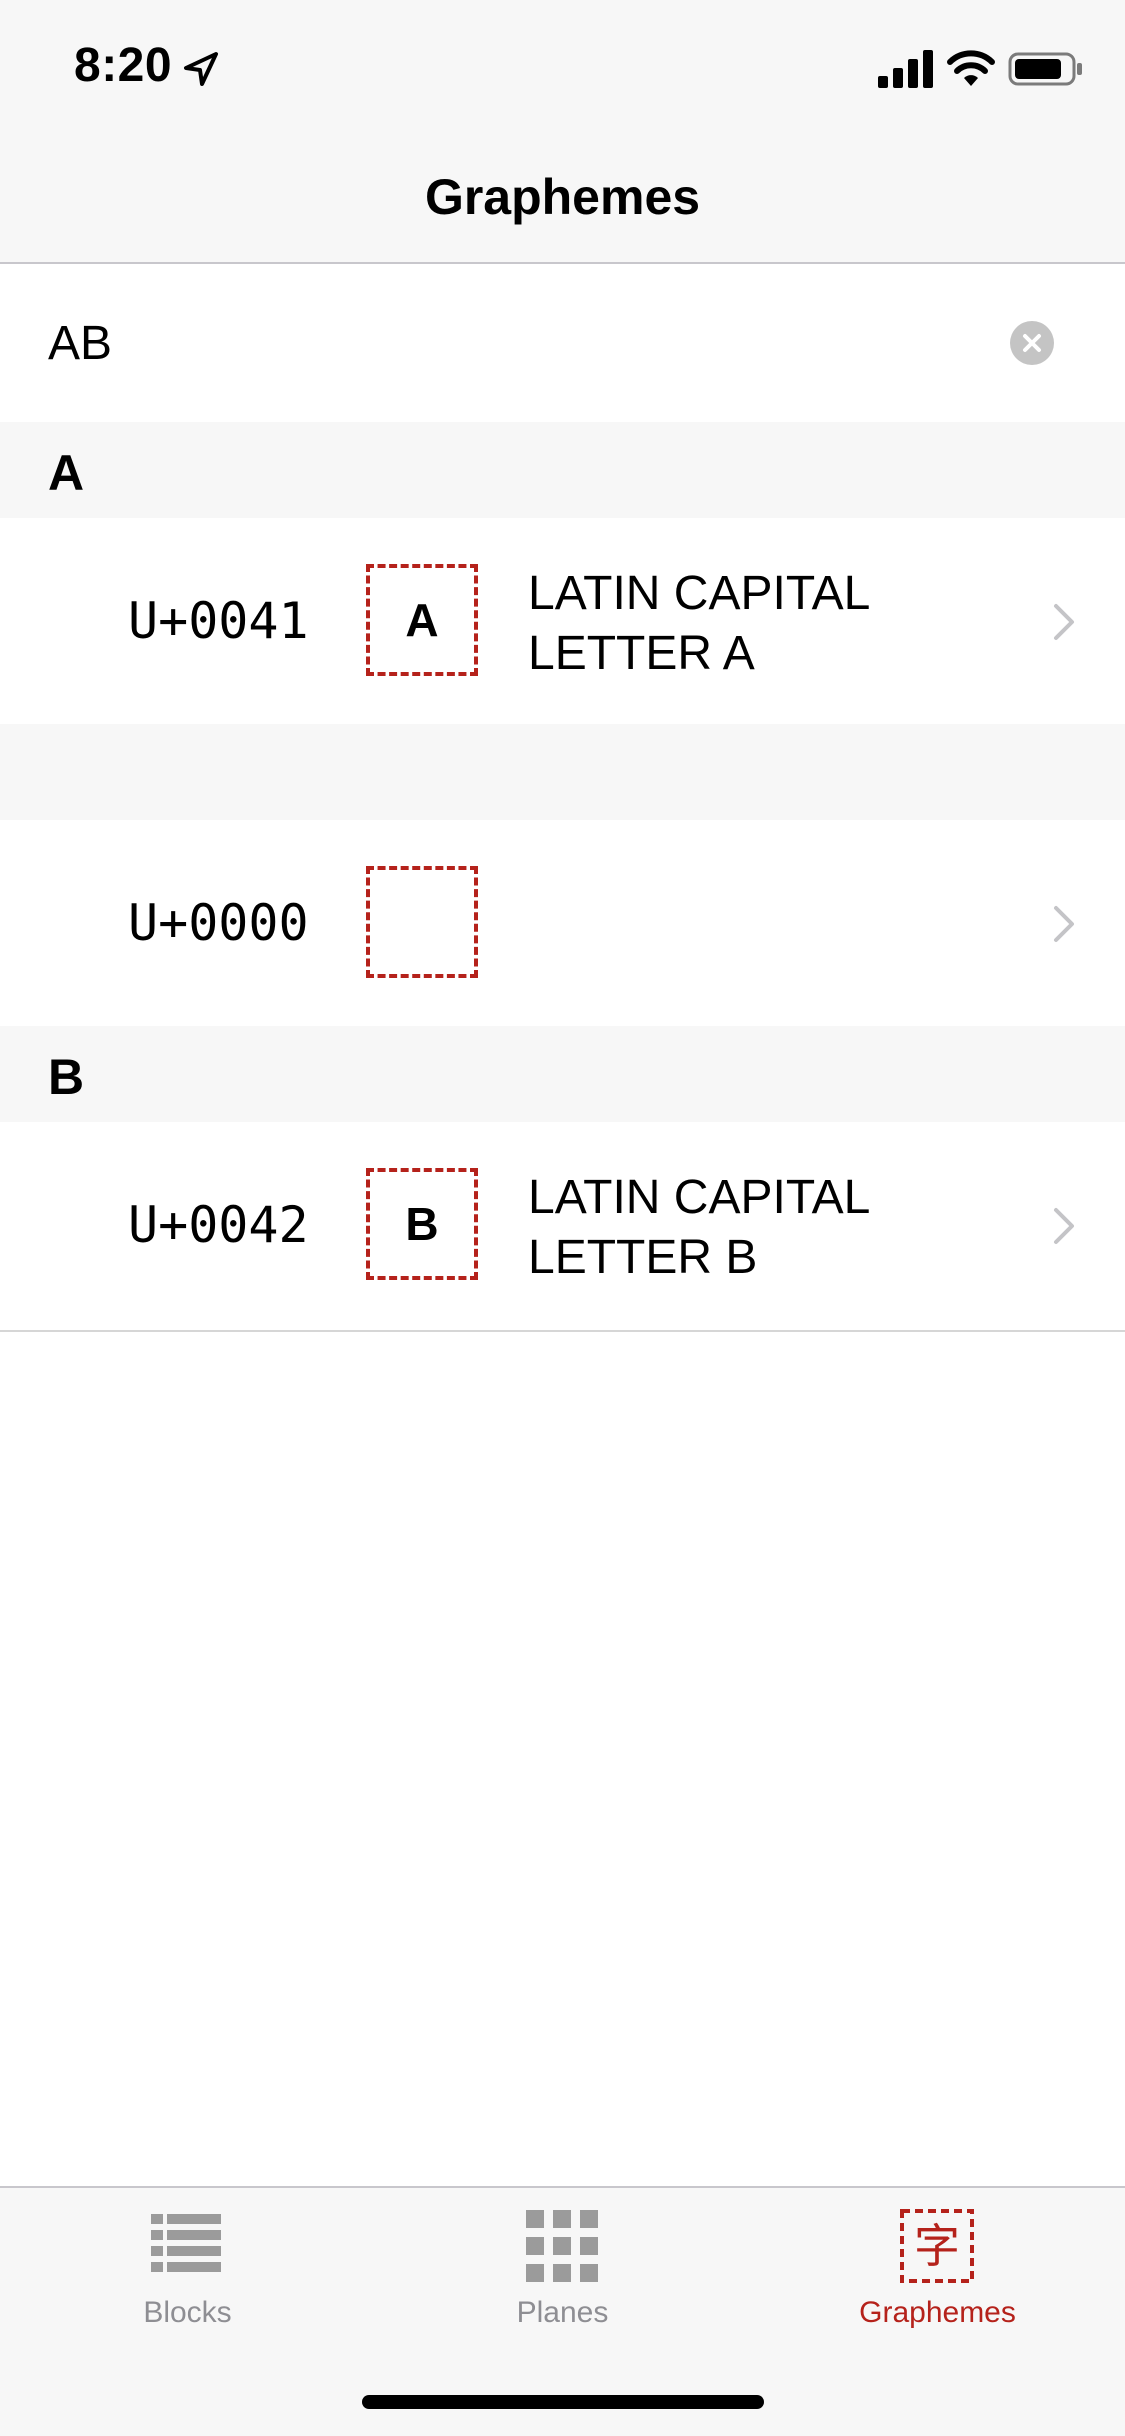  Describe the element at coordinates (422, 1224) in the screenshot. I see `glyph-box: B` at that location.